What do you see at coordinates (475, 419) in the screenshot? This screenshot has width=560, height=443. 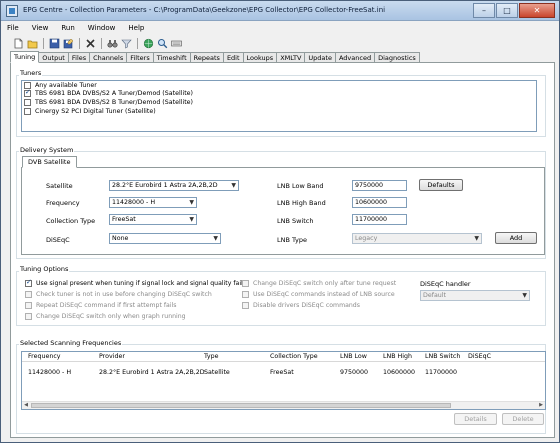 I see `details-button: Details` at bounding box center [475, 419].